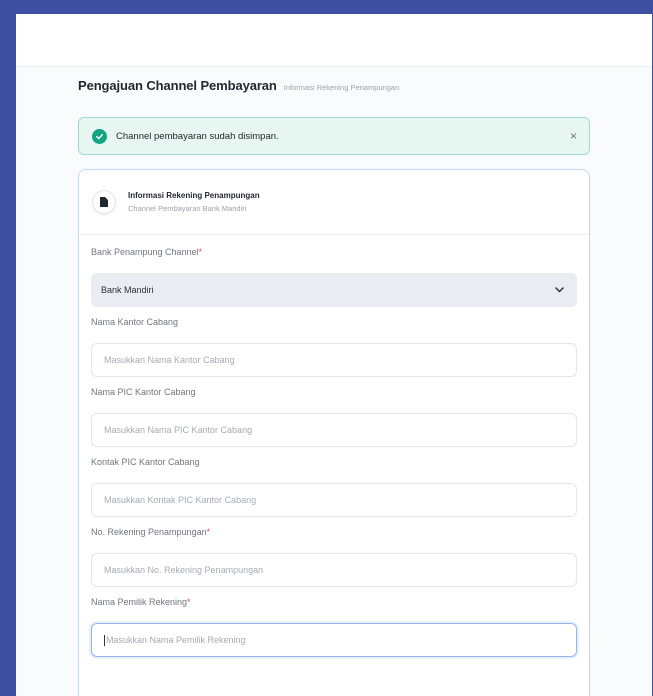  Describe the element at coordinates (127, 290) in the screenshot. I see `bank-select-value: Bank Mandiri` at that location.